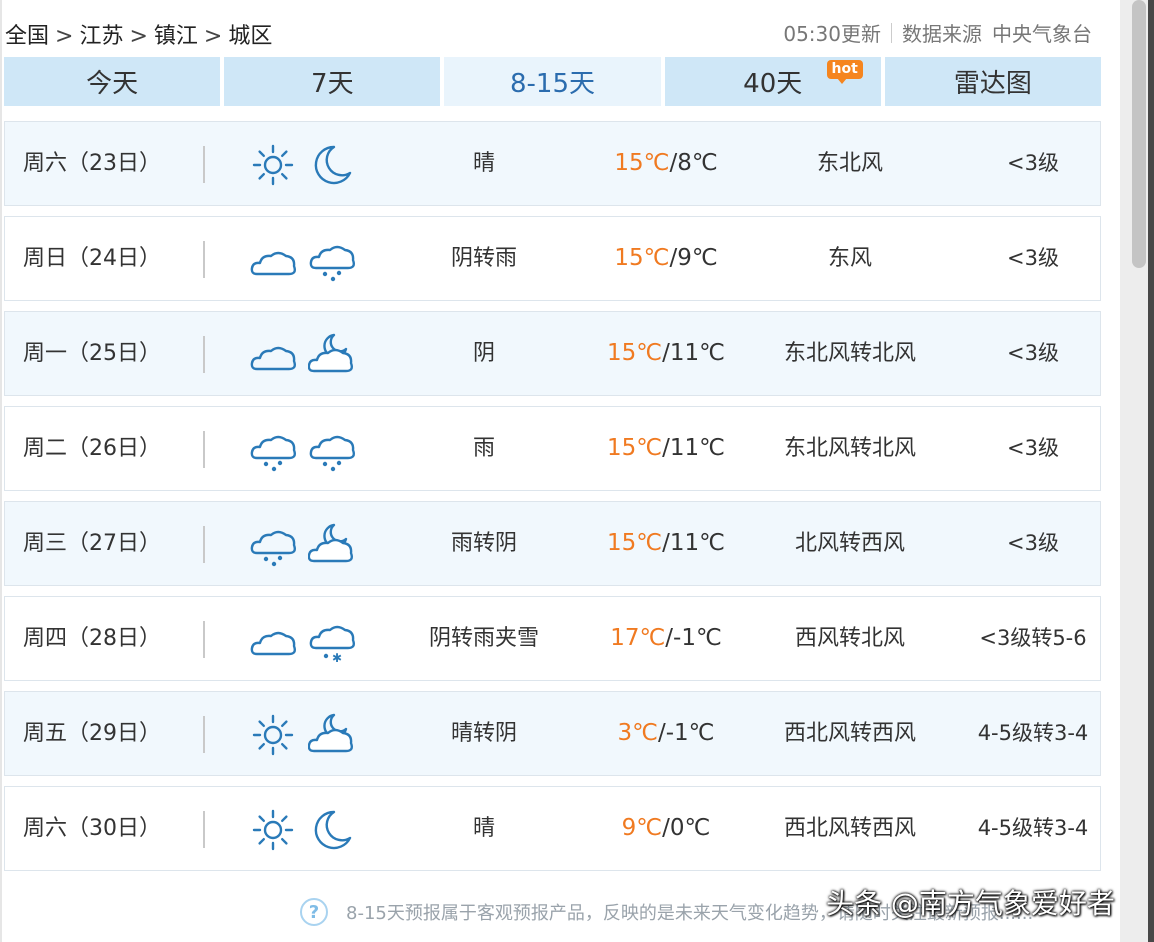 Image resolution: width=1154 pixels, height=942 pixels. I want to click on tab-label: 40天, so click(773, 84).